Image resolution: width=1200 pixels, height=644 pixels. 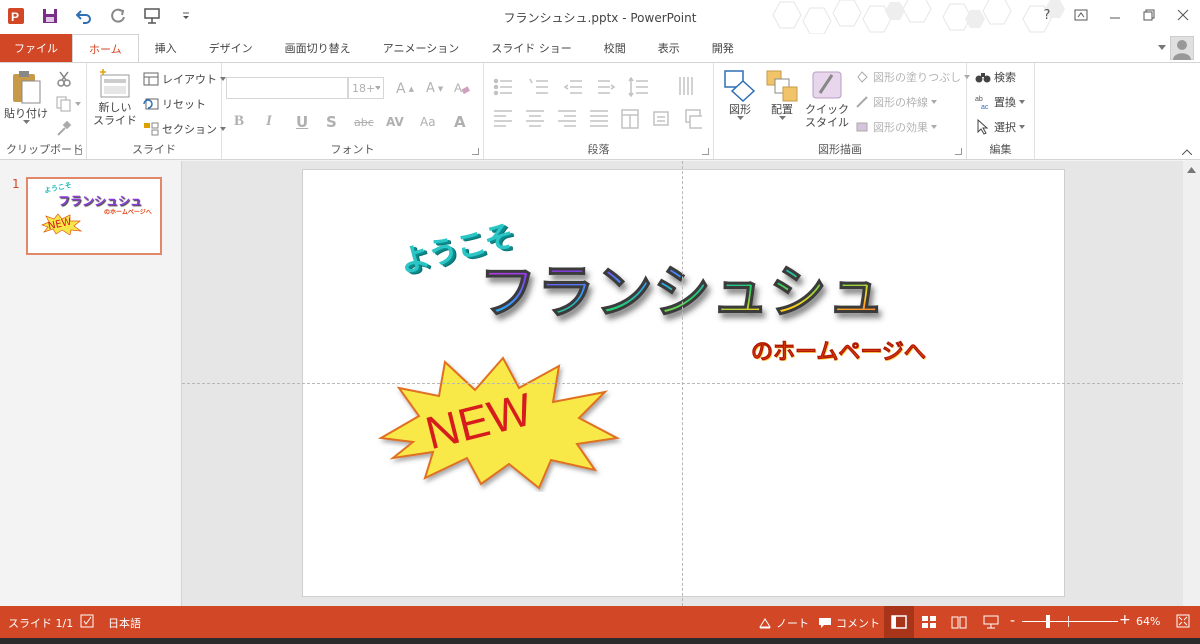 I want to click on paste-label: 貼り付け, so click(x=26, y=113).